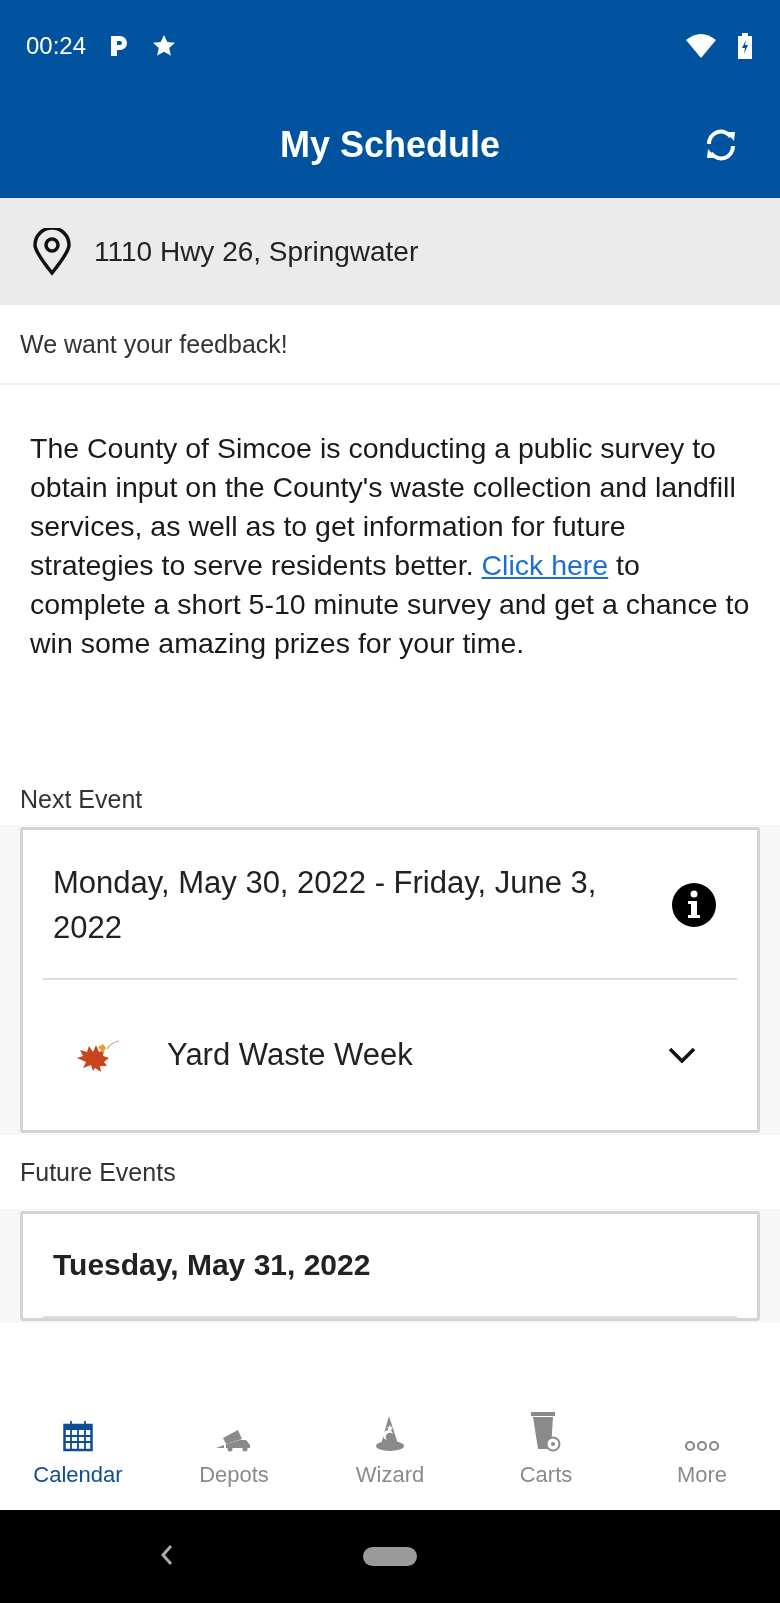 Image resolution: width=780 pixels, height=1603 pixels. I want to click on event-date: Tuesday, May 31, 2022, so click(212, 1265).